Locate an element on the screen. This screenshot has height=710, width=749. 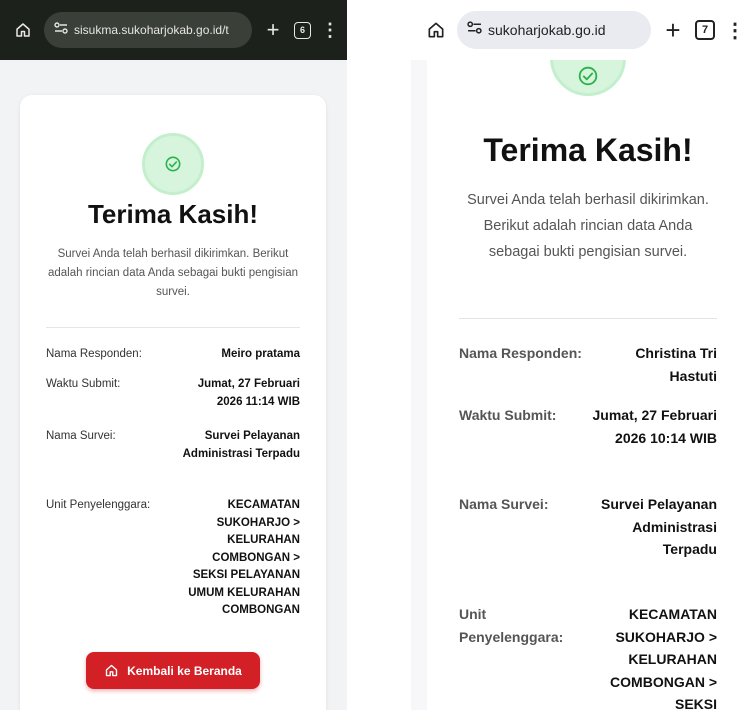
tab-switcher-button: 7 is located at coordinates (705, 30).